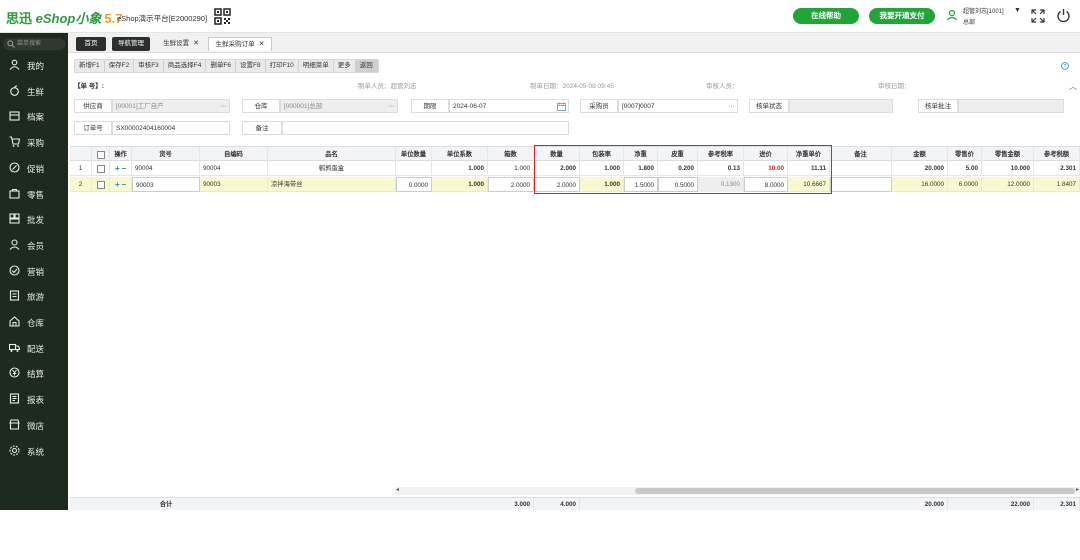 Image resolution: width=1080 pixels, height=560 pixels. What do you see at coordinates (332, 184) in the screenshot?
I see `cell-name: 凉拌海带丝` at bounding box center [332, 184].